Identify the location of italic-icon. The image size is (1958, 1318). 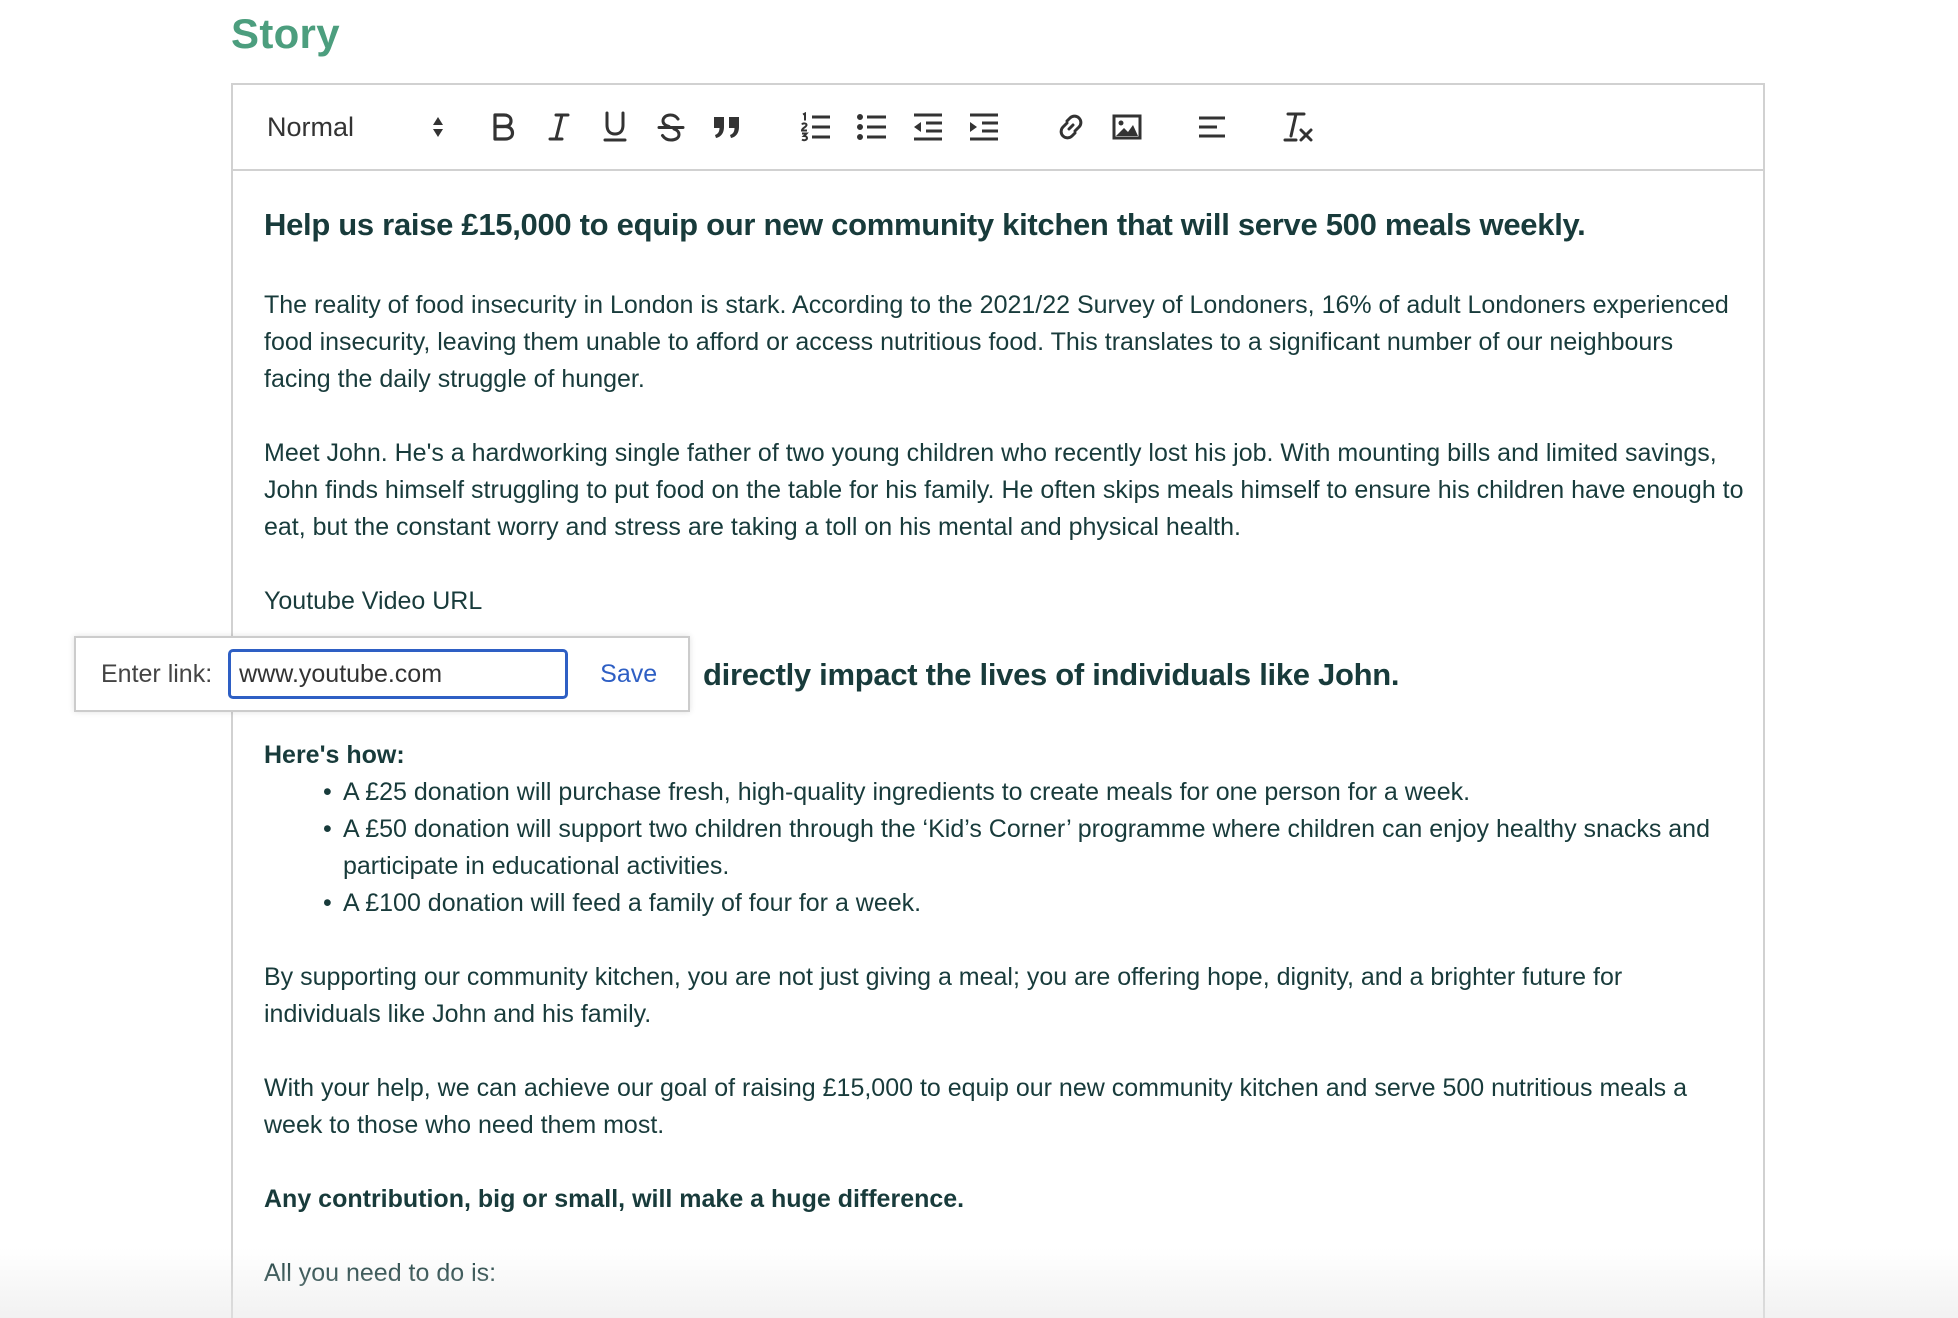
(559, 127).